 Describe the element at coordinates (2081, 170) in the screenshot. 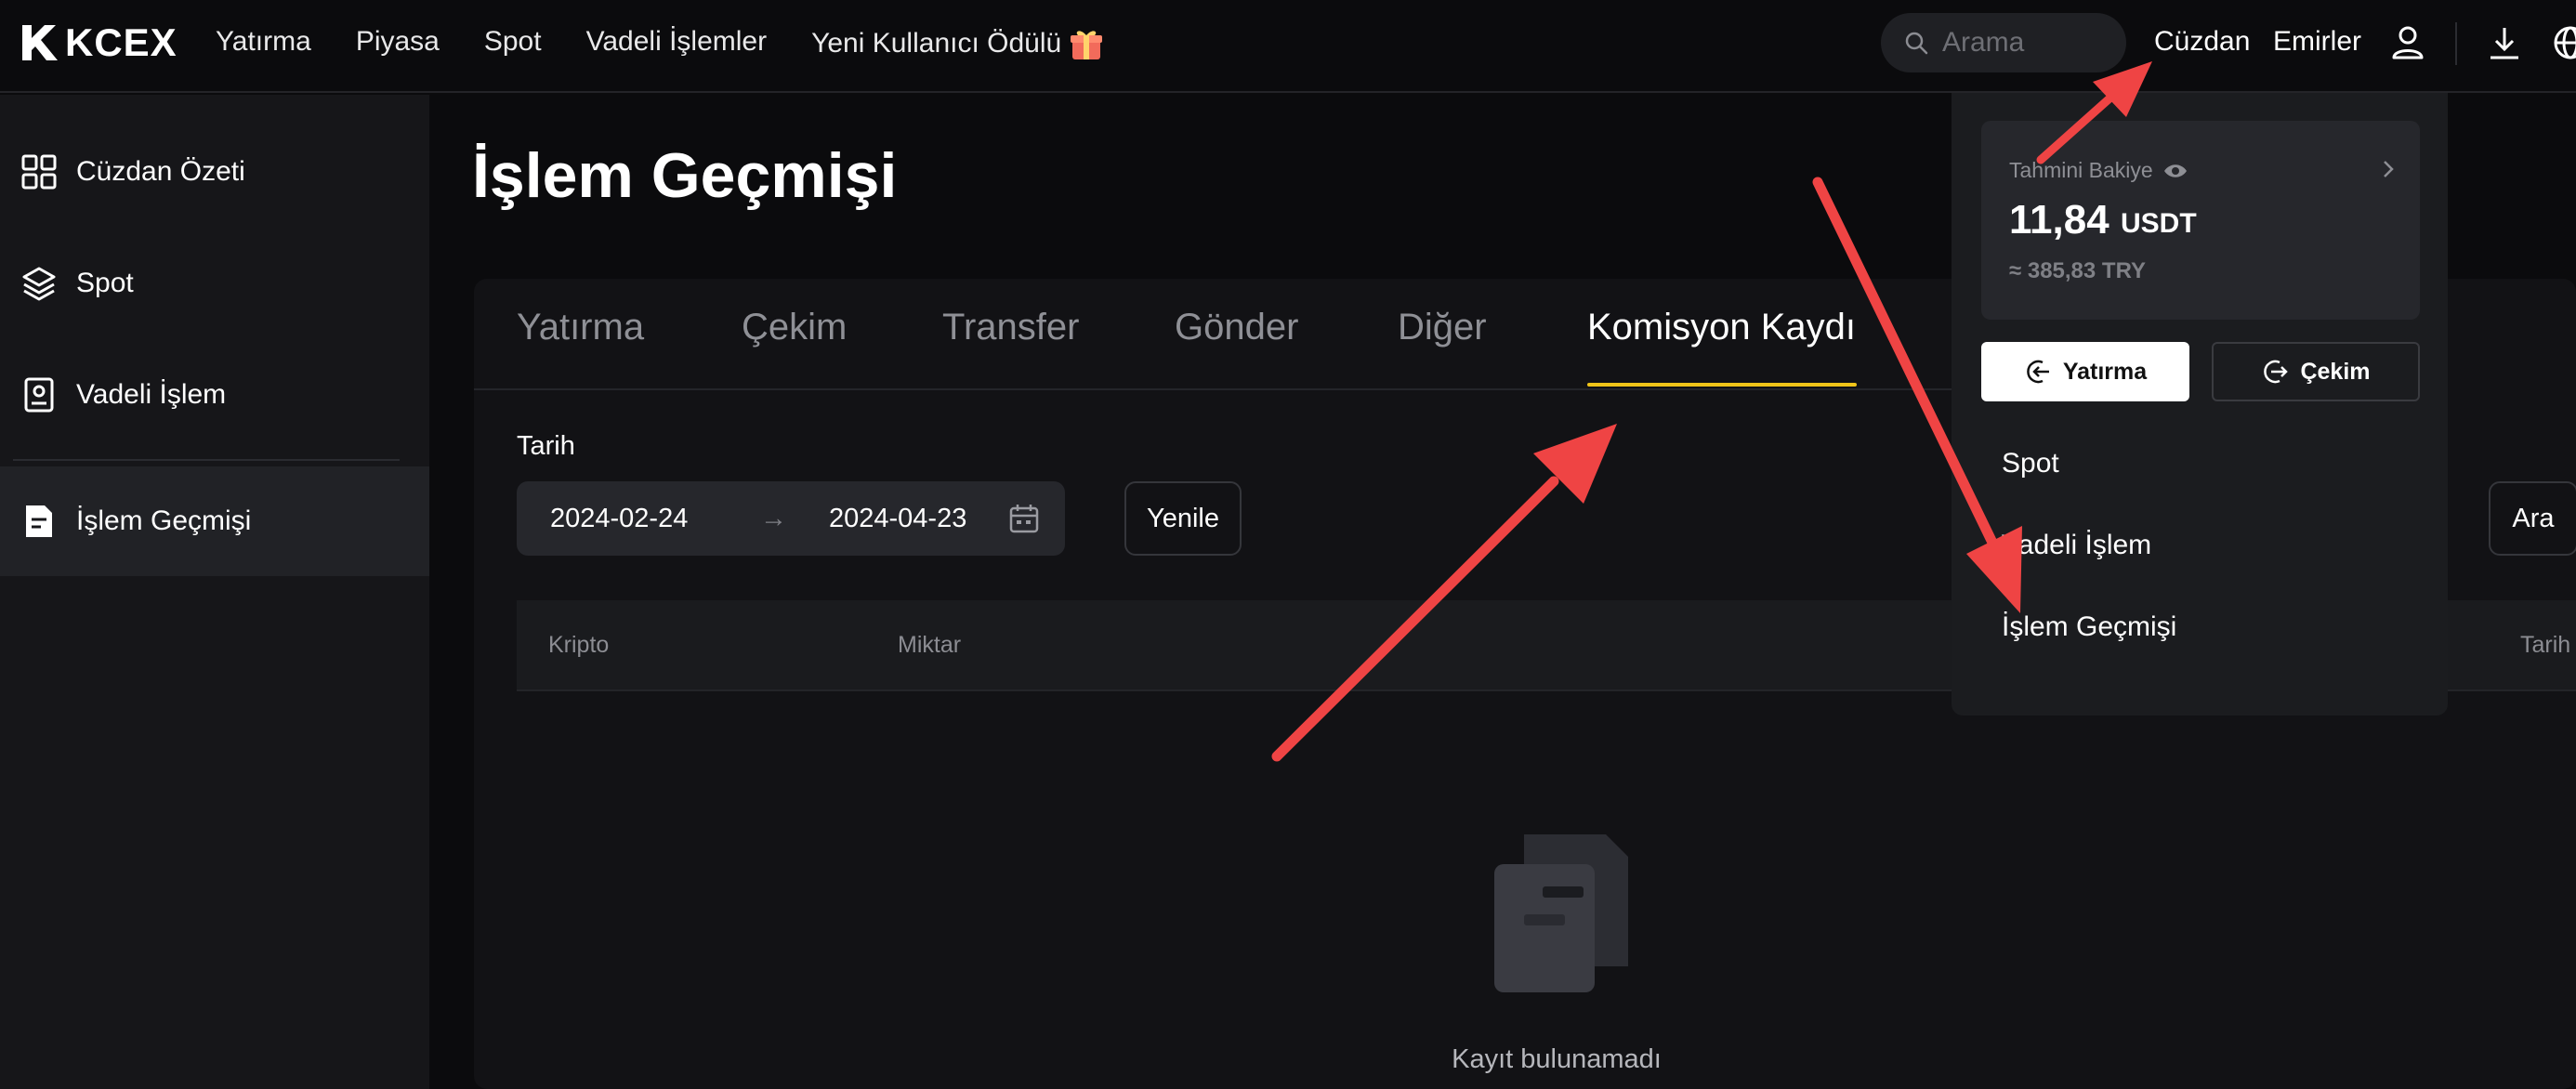

I see `balance-label-text: Tahmini Bakiye` at that location.